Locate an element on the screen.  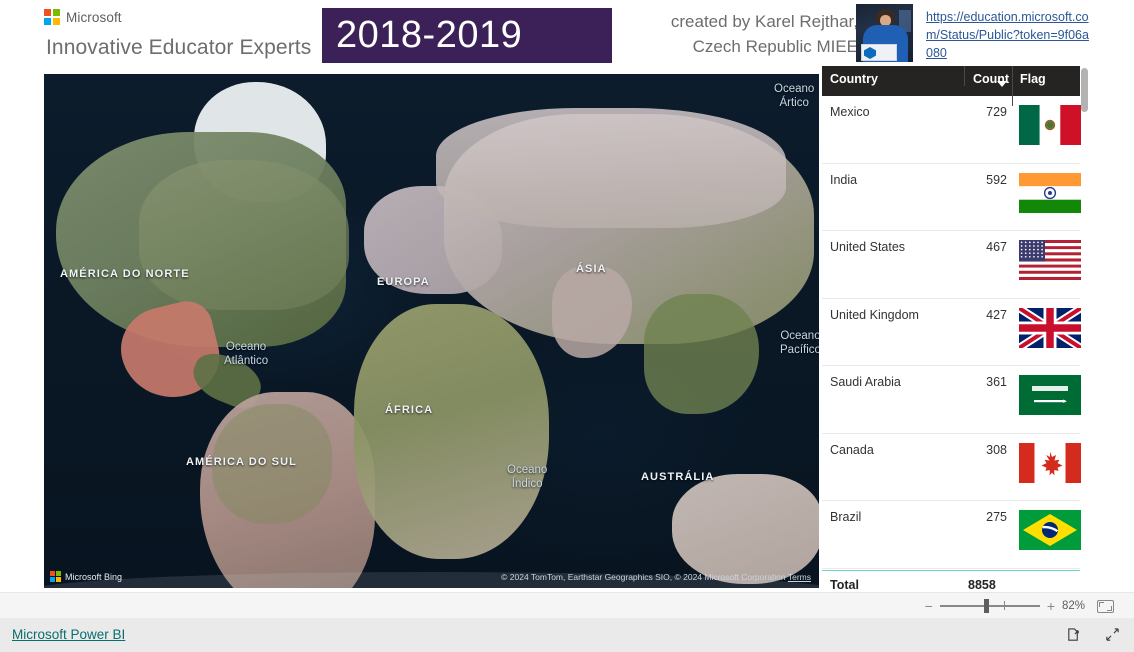
microsoft-wordmark: Microsoft is located at coordinates (94, 17).